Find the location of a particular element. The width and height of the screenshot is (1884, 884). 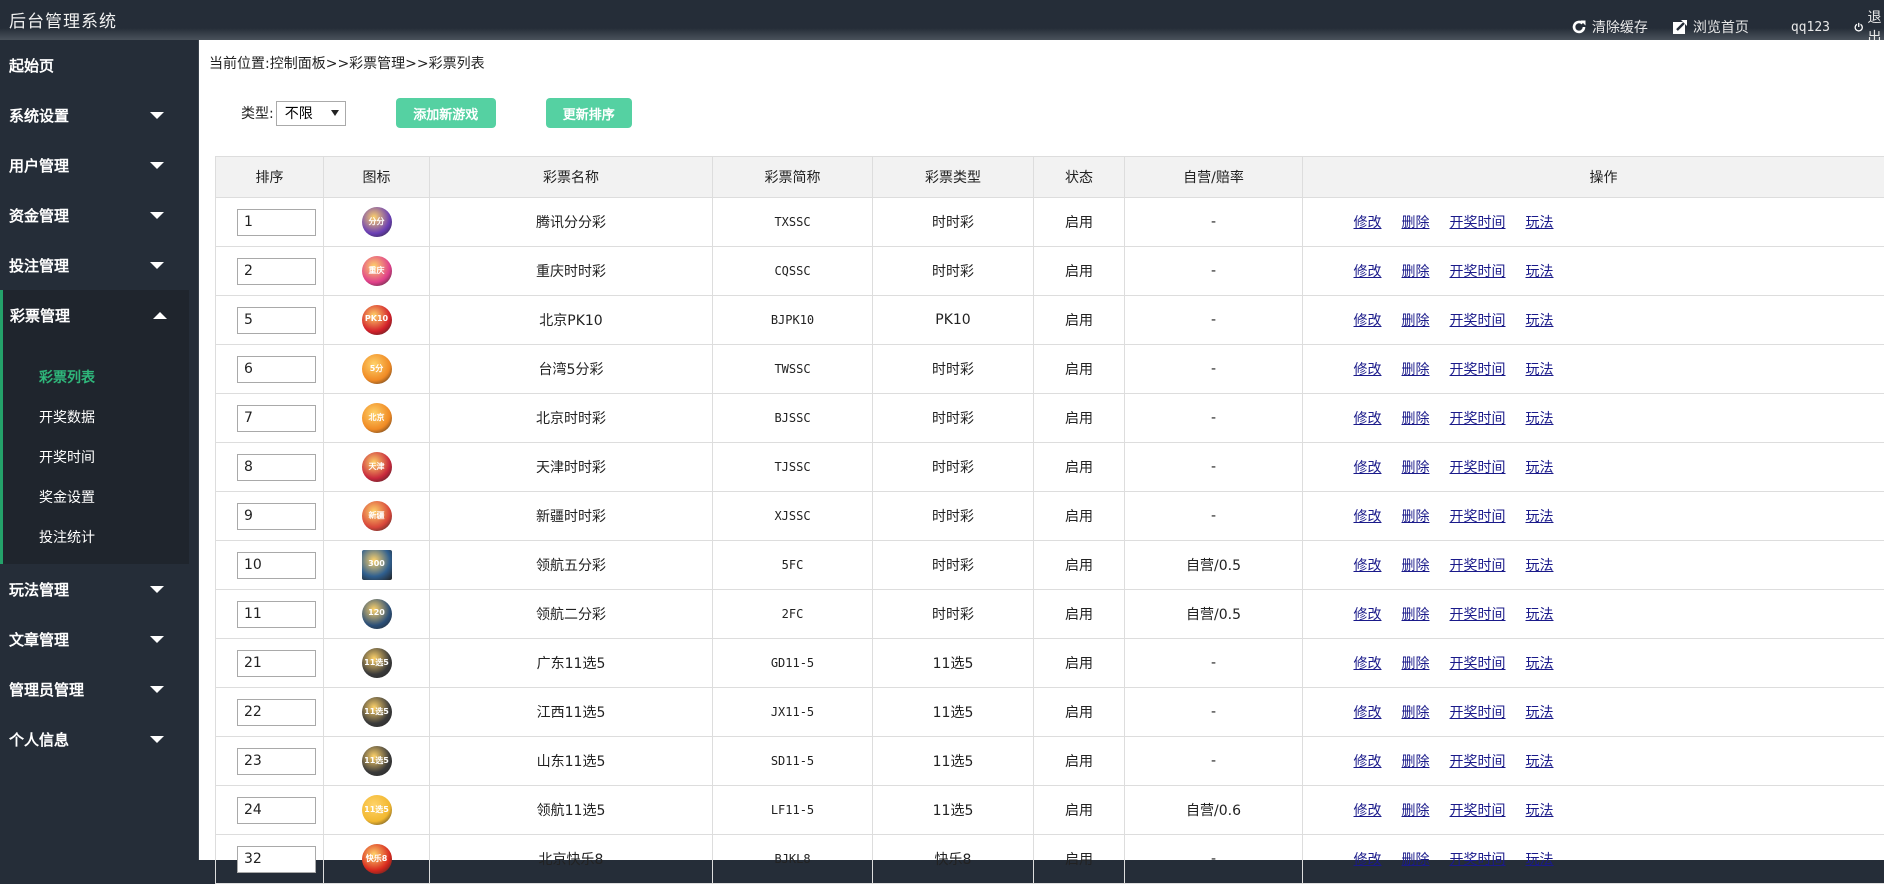

clear-cache-button: 清除缓存 is located at coordinates (1609, 27).